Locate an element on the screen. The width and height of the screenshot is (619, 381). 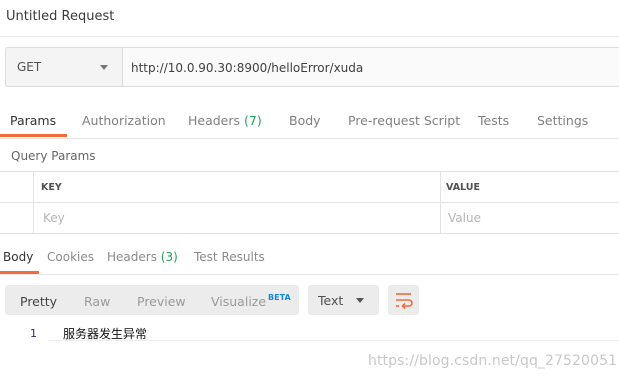
tab-params: Params is located at coordinates (33, 120).